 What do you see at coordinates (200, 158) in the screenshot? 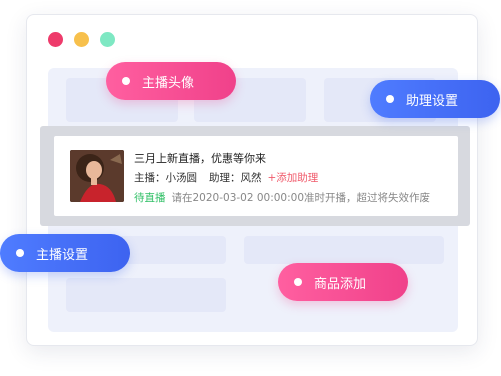
I see `live-title: 三月上新直播，优惠等你来` at bounding box center [200, 158].